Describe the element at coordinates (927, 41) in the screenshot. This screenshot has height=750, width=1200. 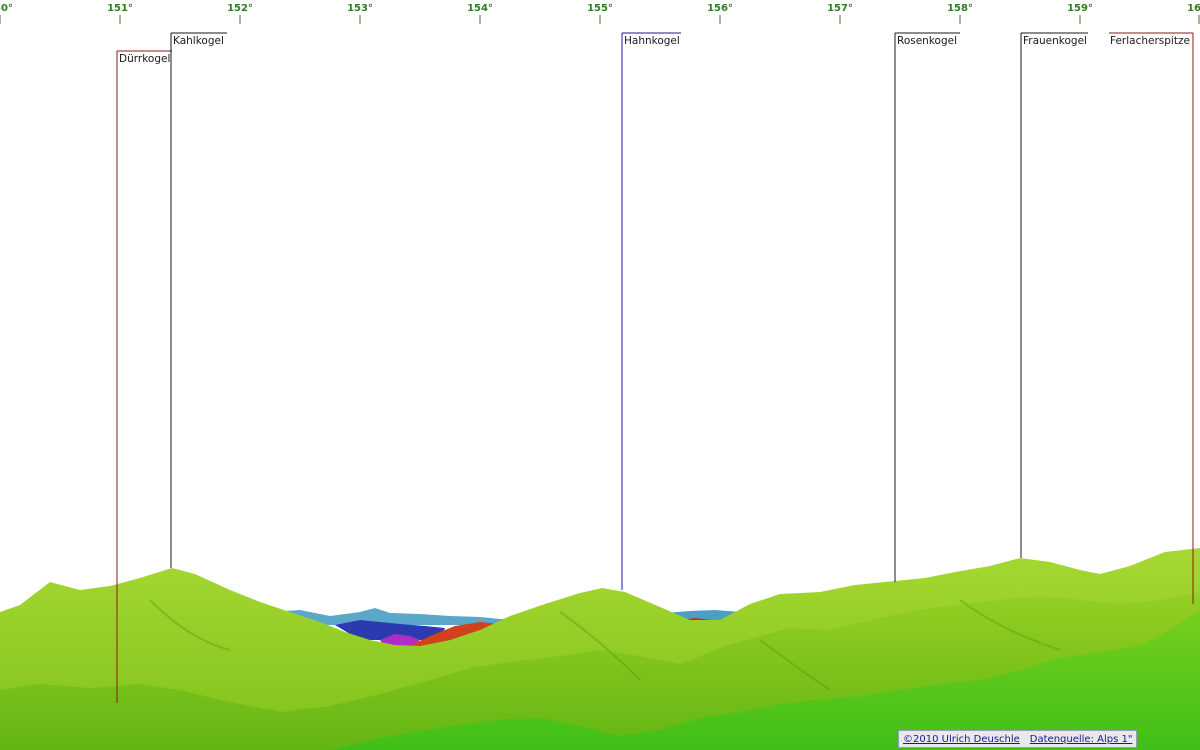
I see `peak-label: Rosenkogel` at that location.